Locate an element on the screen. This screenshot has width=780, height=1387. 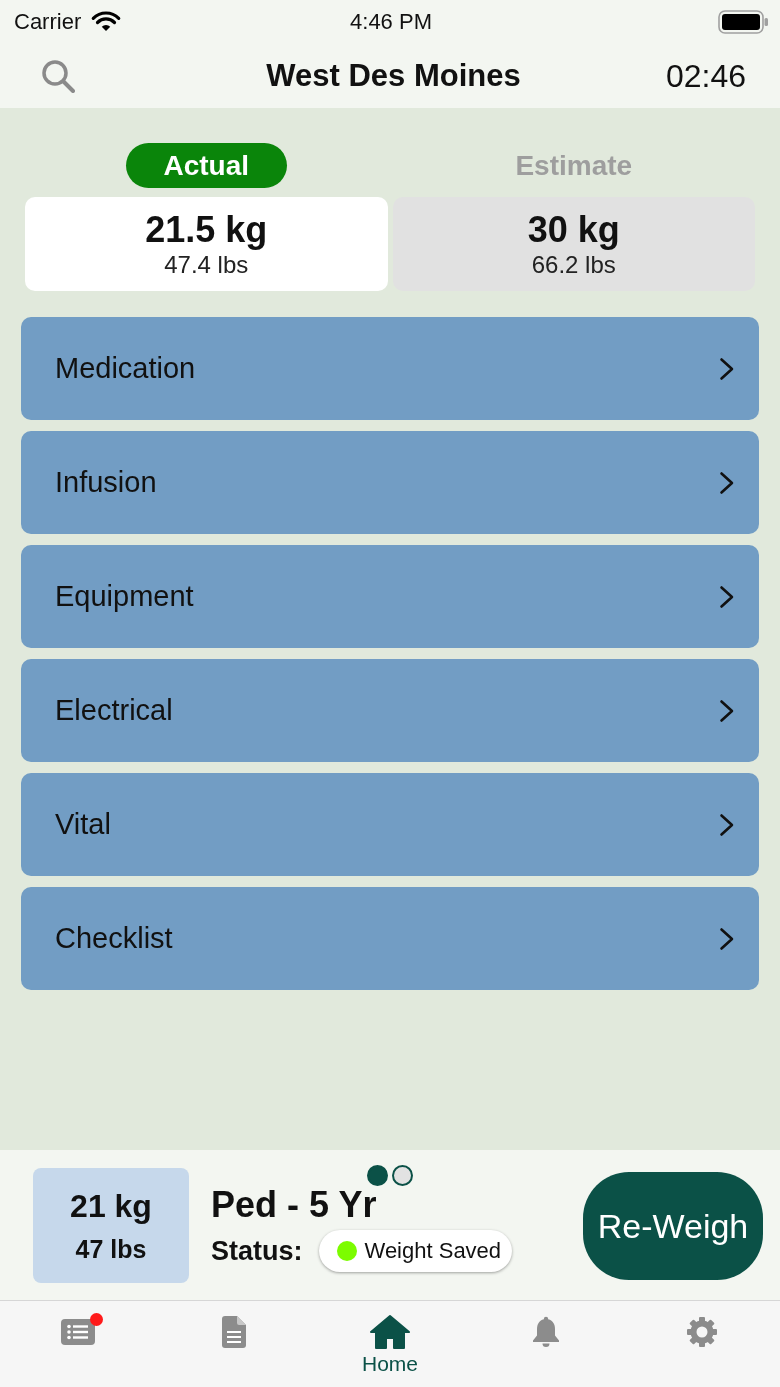
summary-lbs-text: 47 lbs is located at coordinates (111, 1249).